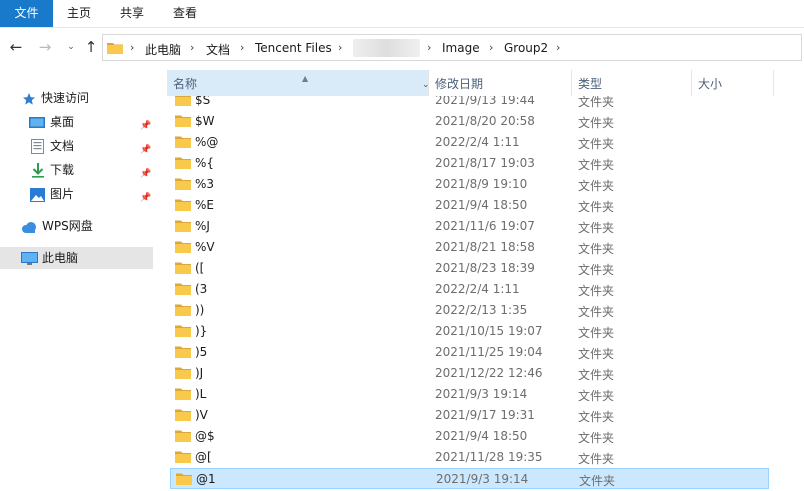 Image resolution: width=804 pixels, height=491 pixels. What do you see at coordinates (500, 83) in the screenshot?
I see `column-header-date: 修改日期` at bounding box center [500, 83].